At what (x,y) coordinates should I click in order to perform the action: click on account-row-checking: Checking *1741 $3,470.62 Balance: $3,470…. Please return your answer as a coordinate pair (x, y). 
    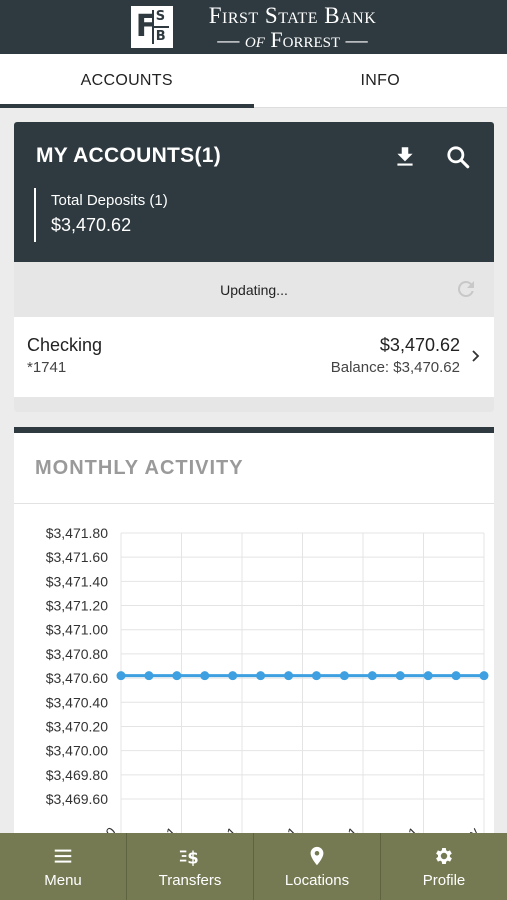
    Looking at the image, I should click on (254, 357).